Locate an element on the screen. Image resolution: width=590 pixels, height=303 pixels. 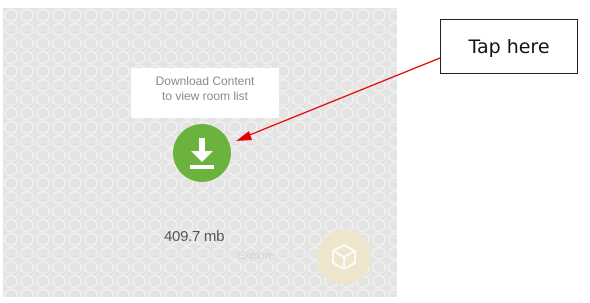
download-icon is located at coordinates (202, 153).